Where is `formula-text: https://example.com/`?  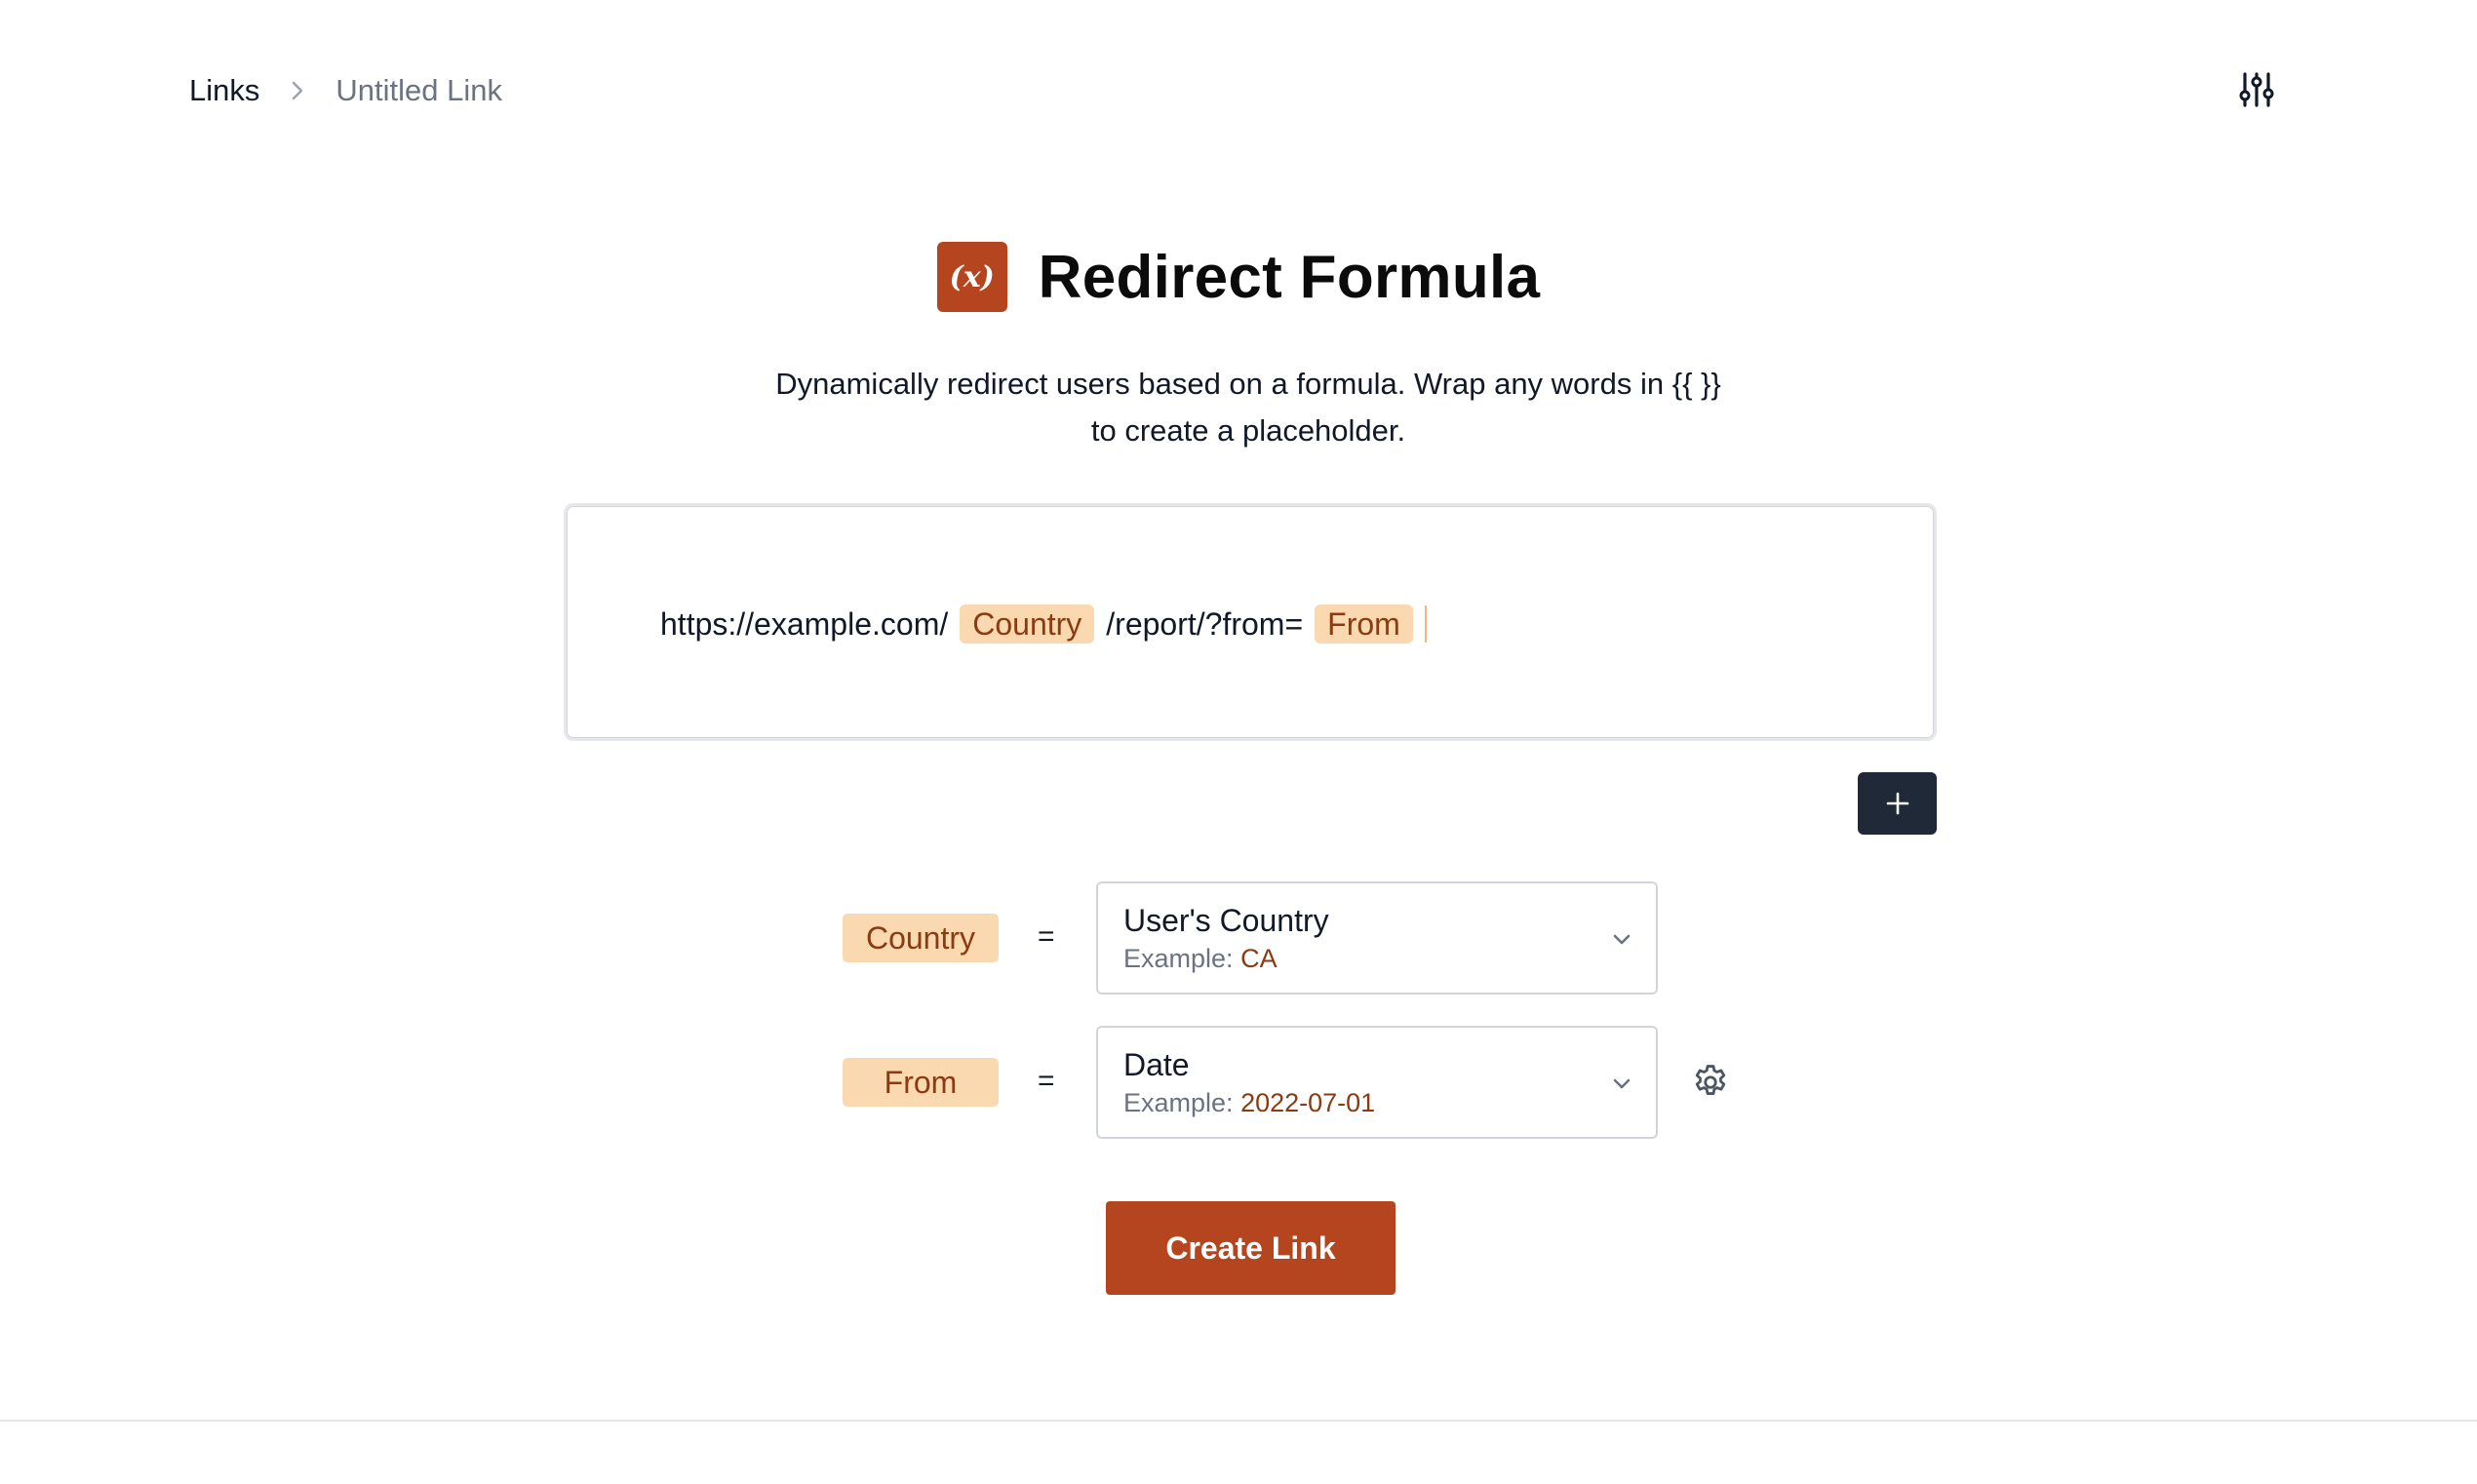 formula-text: https://example.com/ is located at coordinates (804, 623).